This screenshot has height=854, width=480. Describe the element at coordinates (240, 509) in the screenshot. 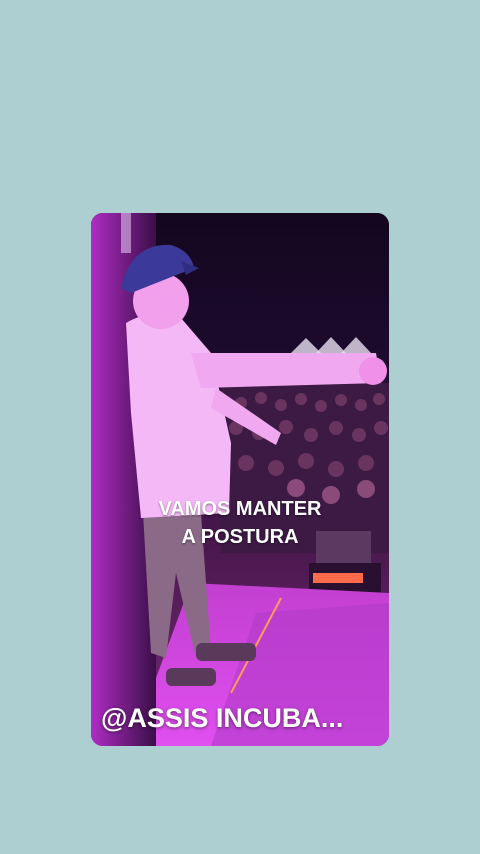

I see `caption-line-1: VAMOS MANTER` at that location.